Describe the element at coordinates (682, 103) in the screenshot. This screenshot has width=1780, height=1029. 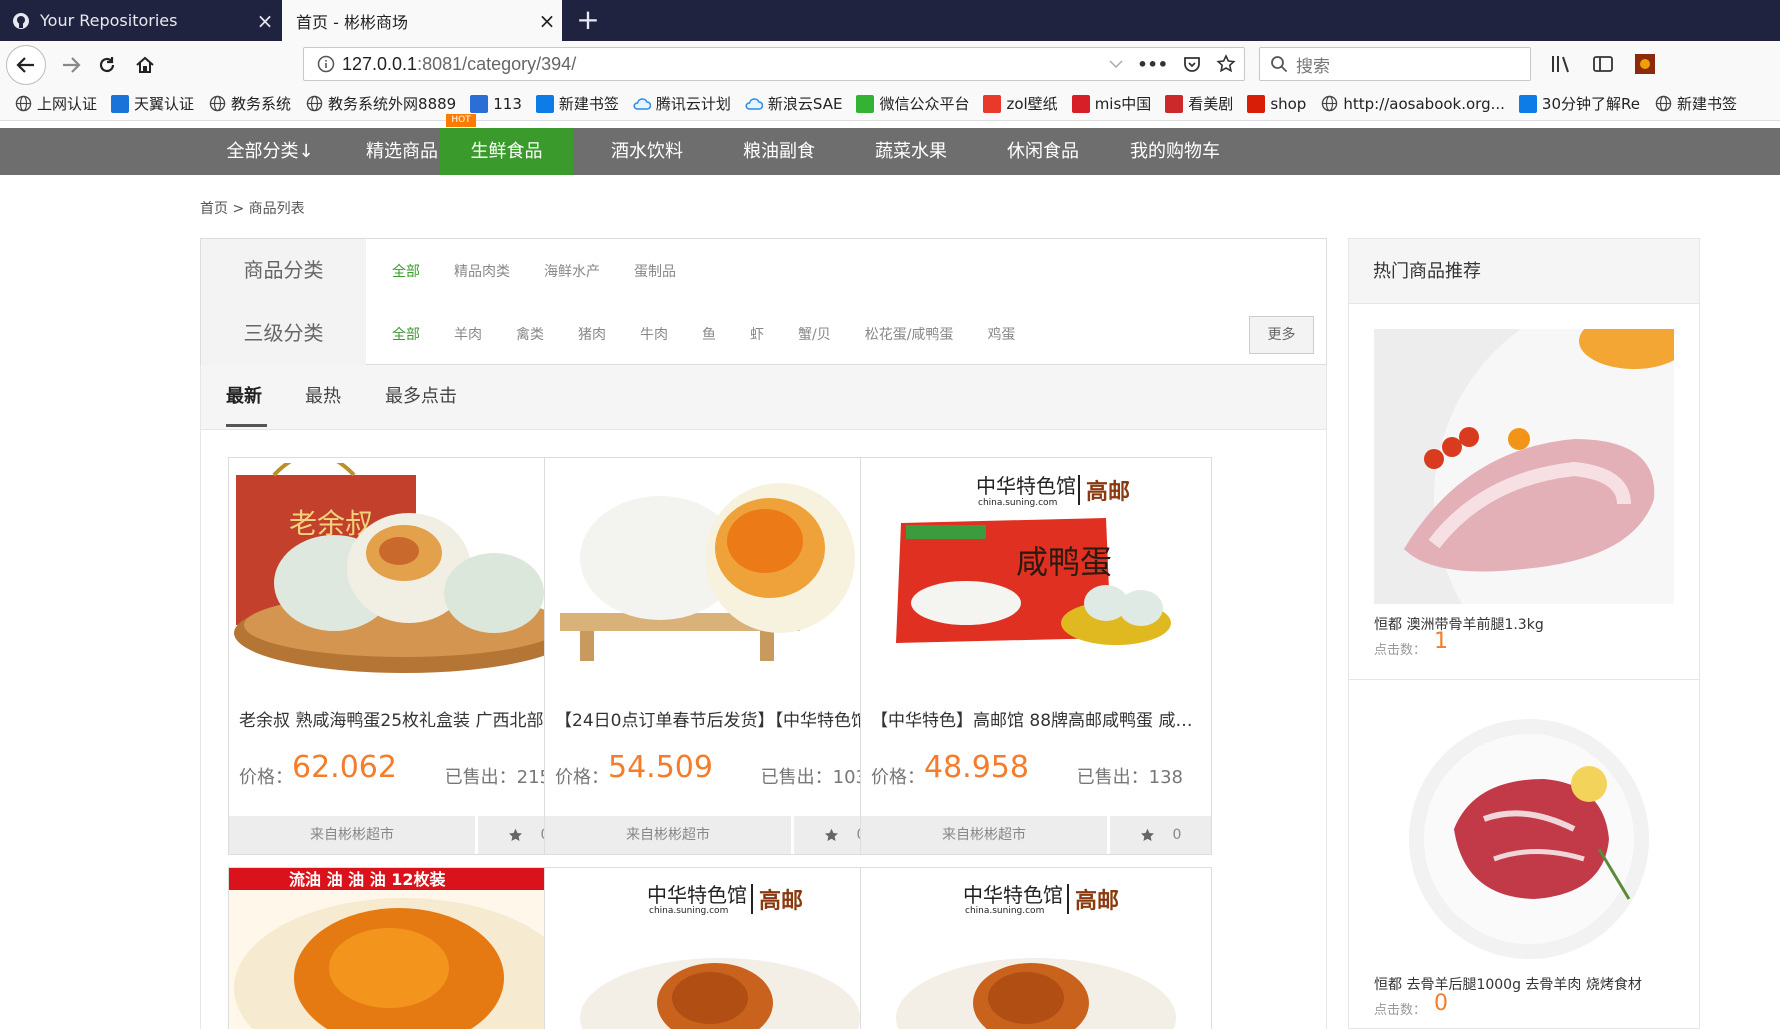
I see `bookmark-item: 腾讯云计划` at that location.